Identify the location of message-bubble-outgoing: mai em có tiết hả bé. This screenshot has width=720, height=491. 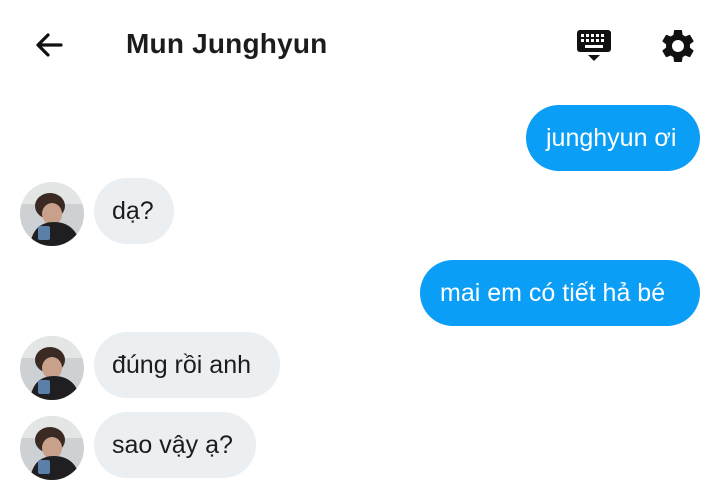
(560, 293).